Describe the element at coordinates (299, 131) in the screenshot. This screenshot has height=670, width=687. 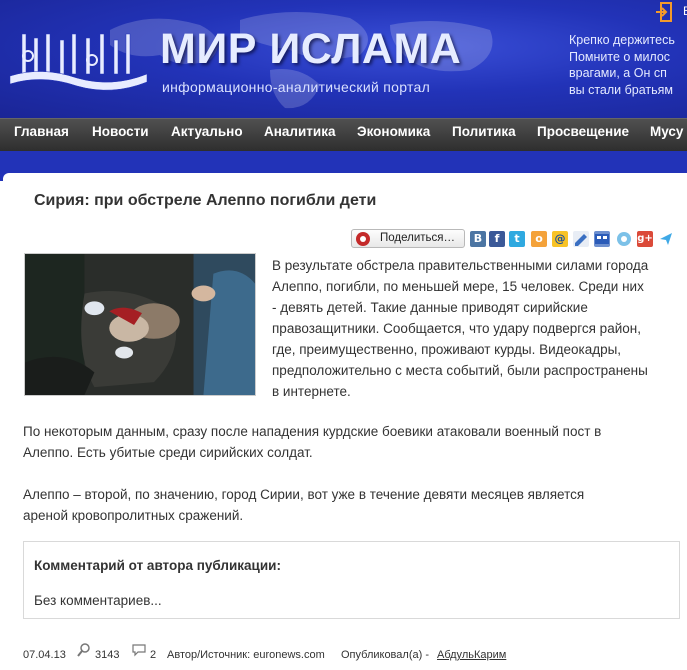
I see `nav-item-analytics: Аналитика` at that location.